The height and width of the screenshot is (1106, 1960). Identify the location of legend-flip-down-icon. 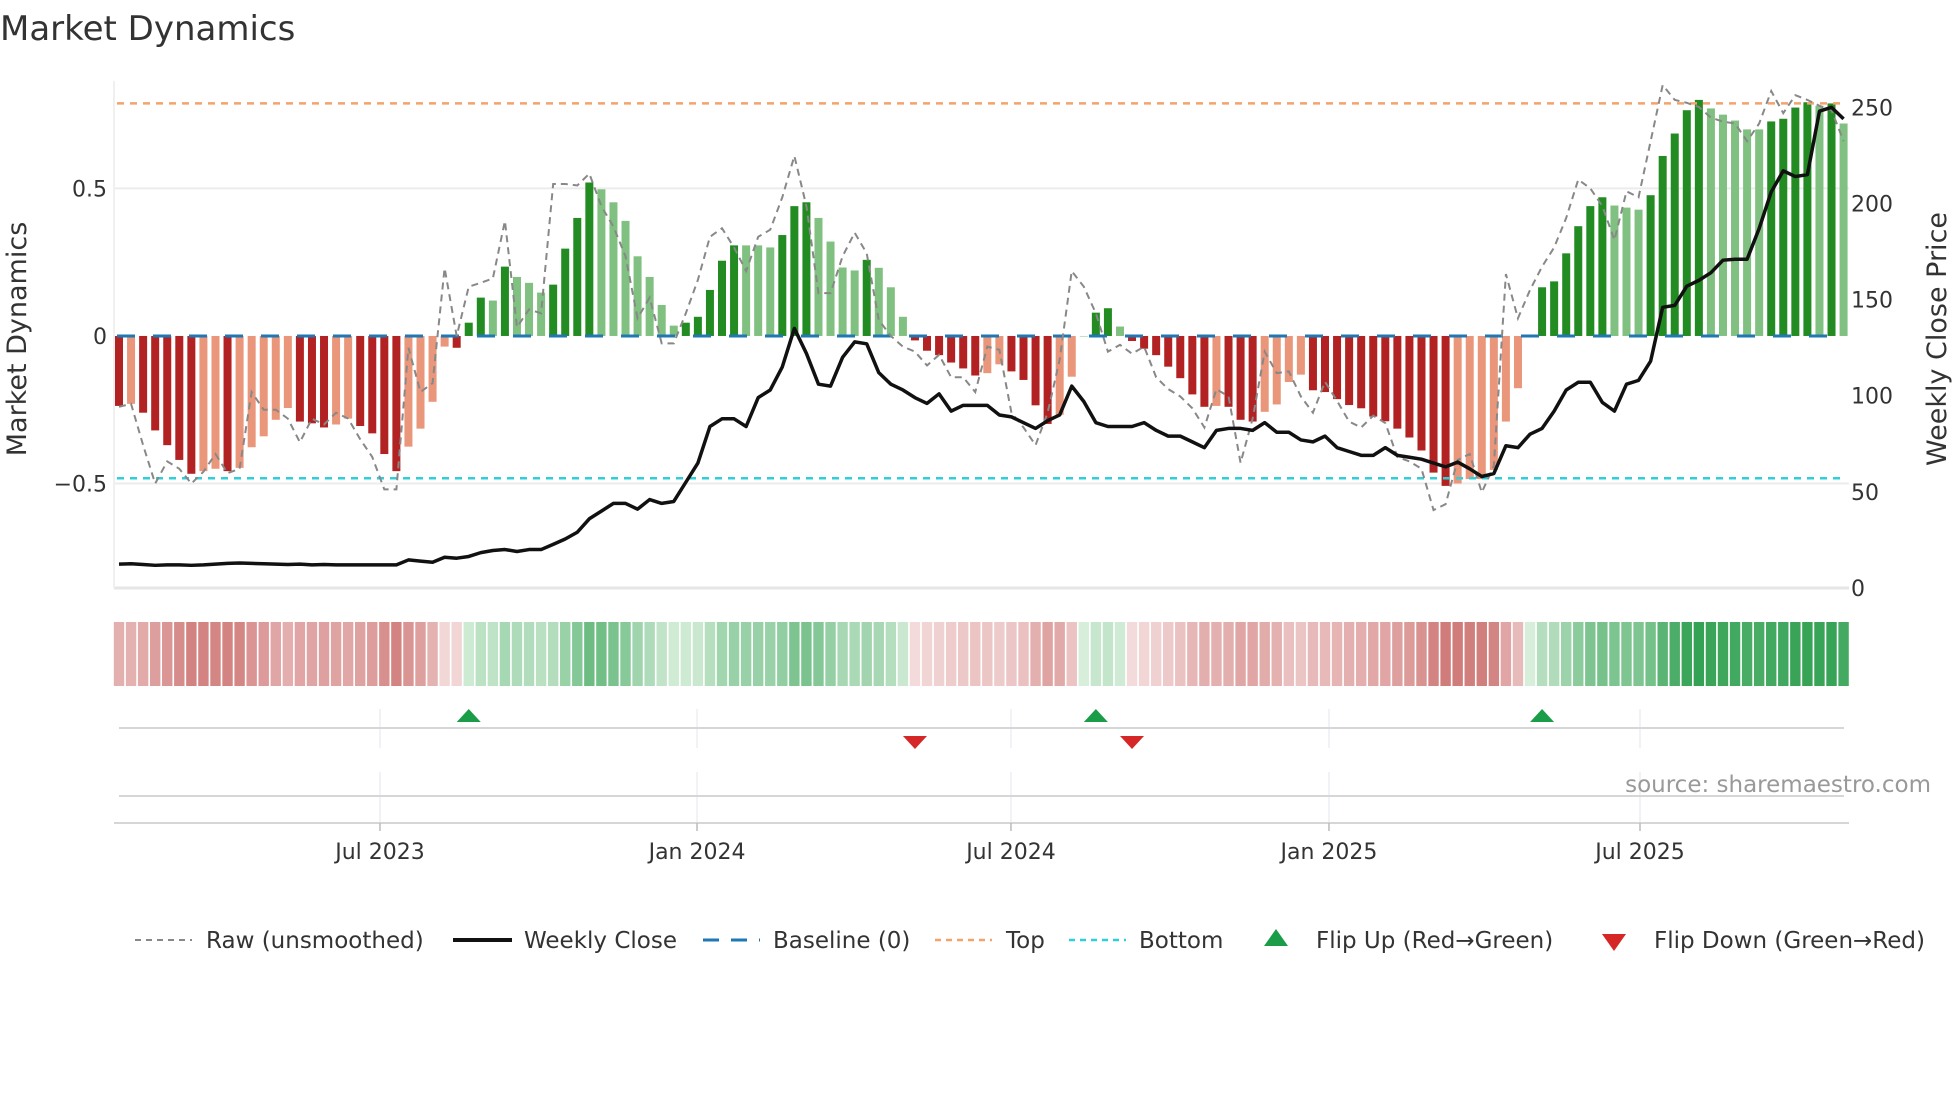
(1614, 942).